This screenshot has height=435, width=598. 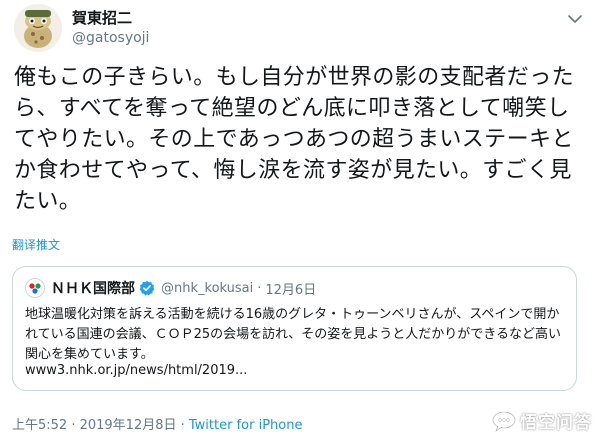 What do you see at coordinates (35, 288) in the screenshot?
I see `nhk-logo-icon` at bounding box center [35, 288].